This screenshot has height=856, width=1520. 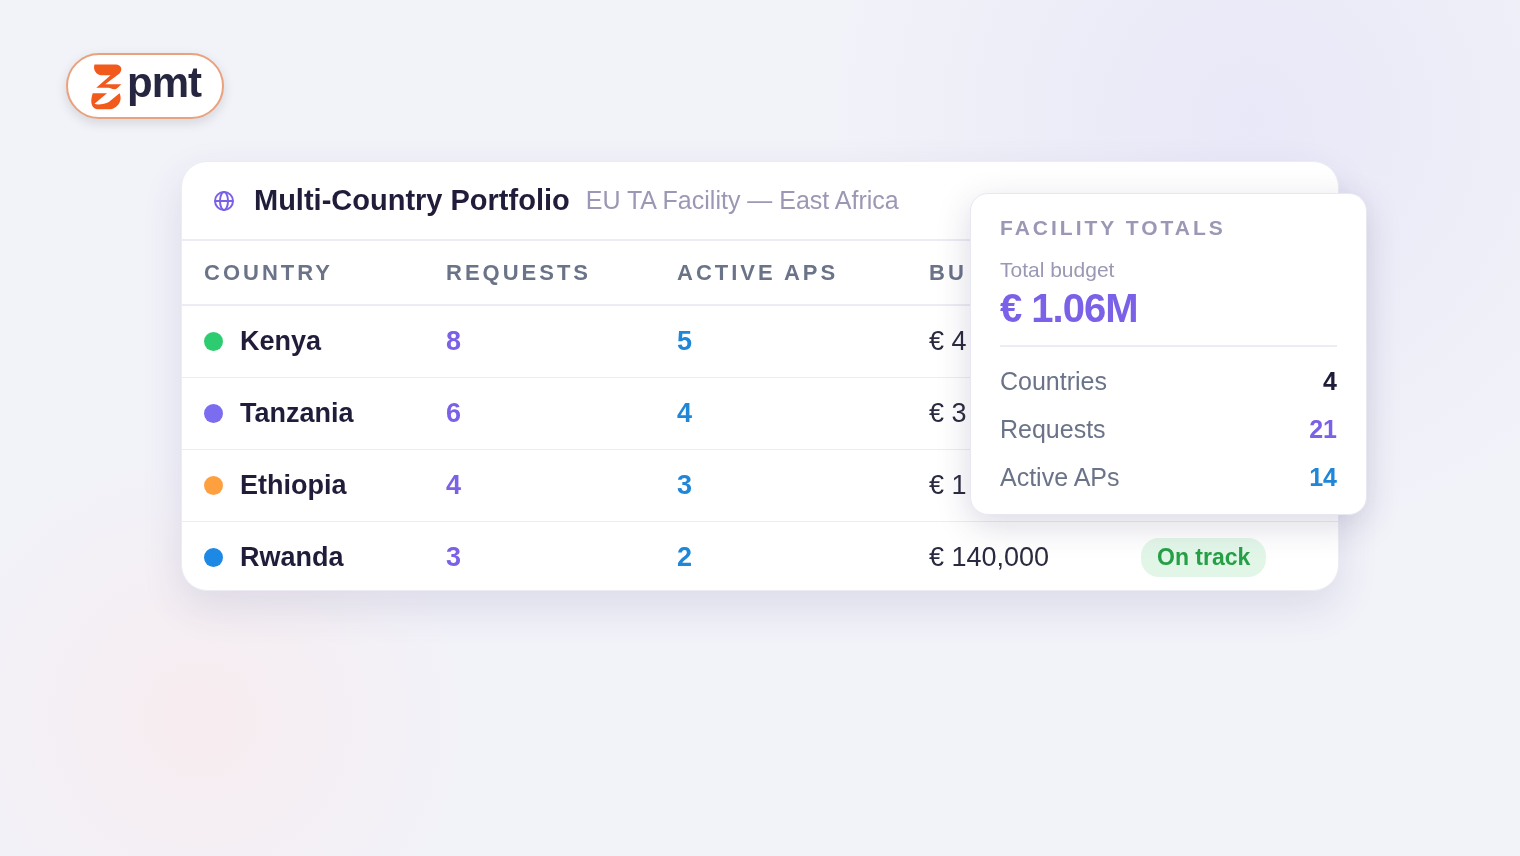 What do you see at coordinates (1058, 270) in the screenshot?
I see `budget-label: Total budget` at bounding box center [1058, 270].